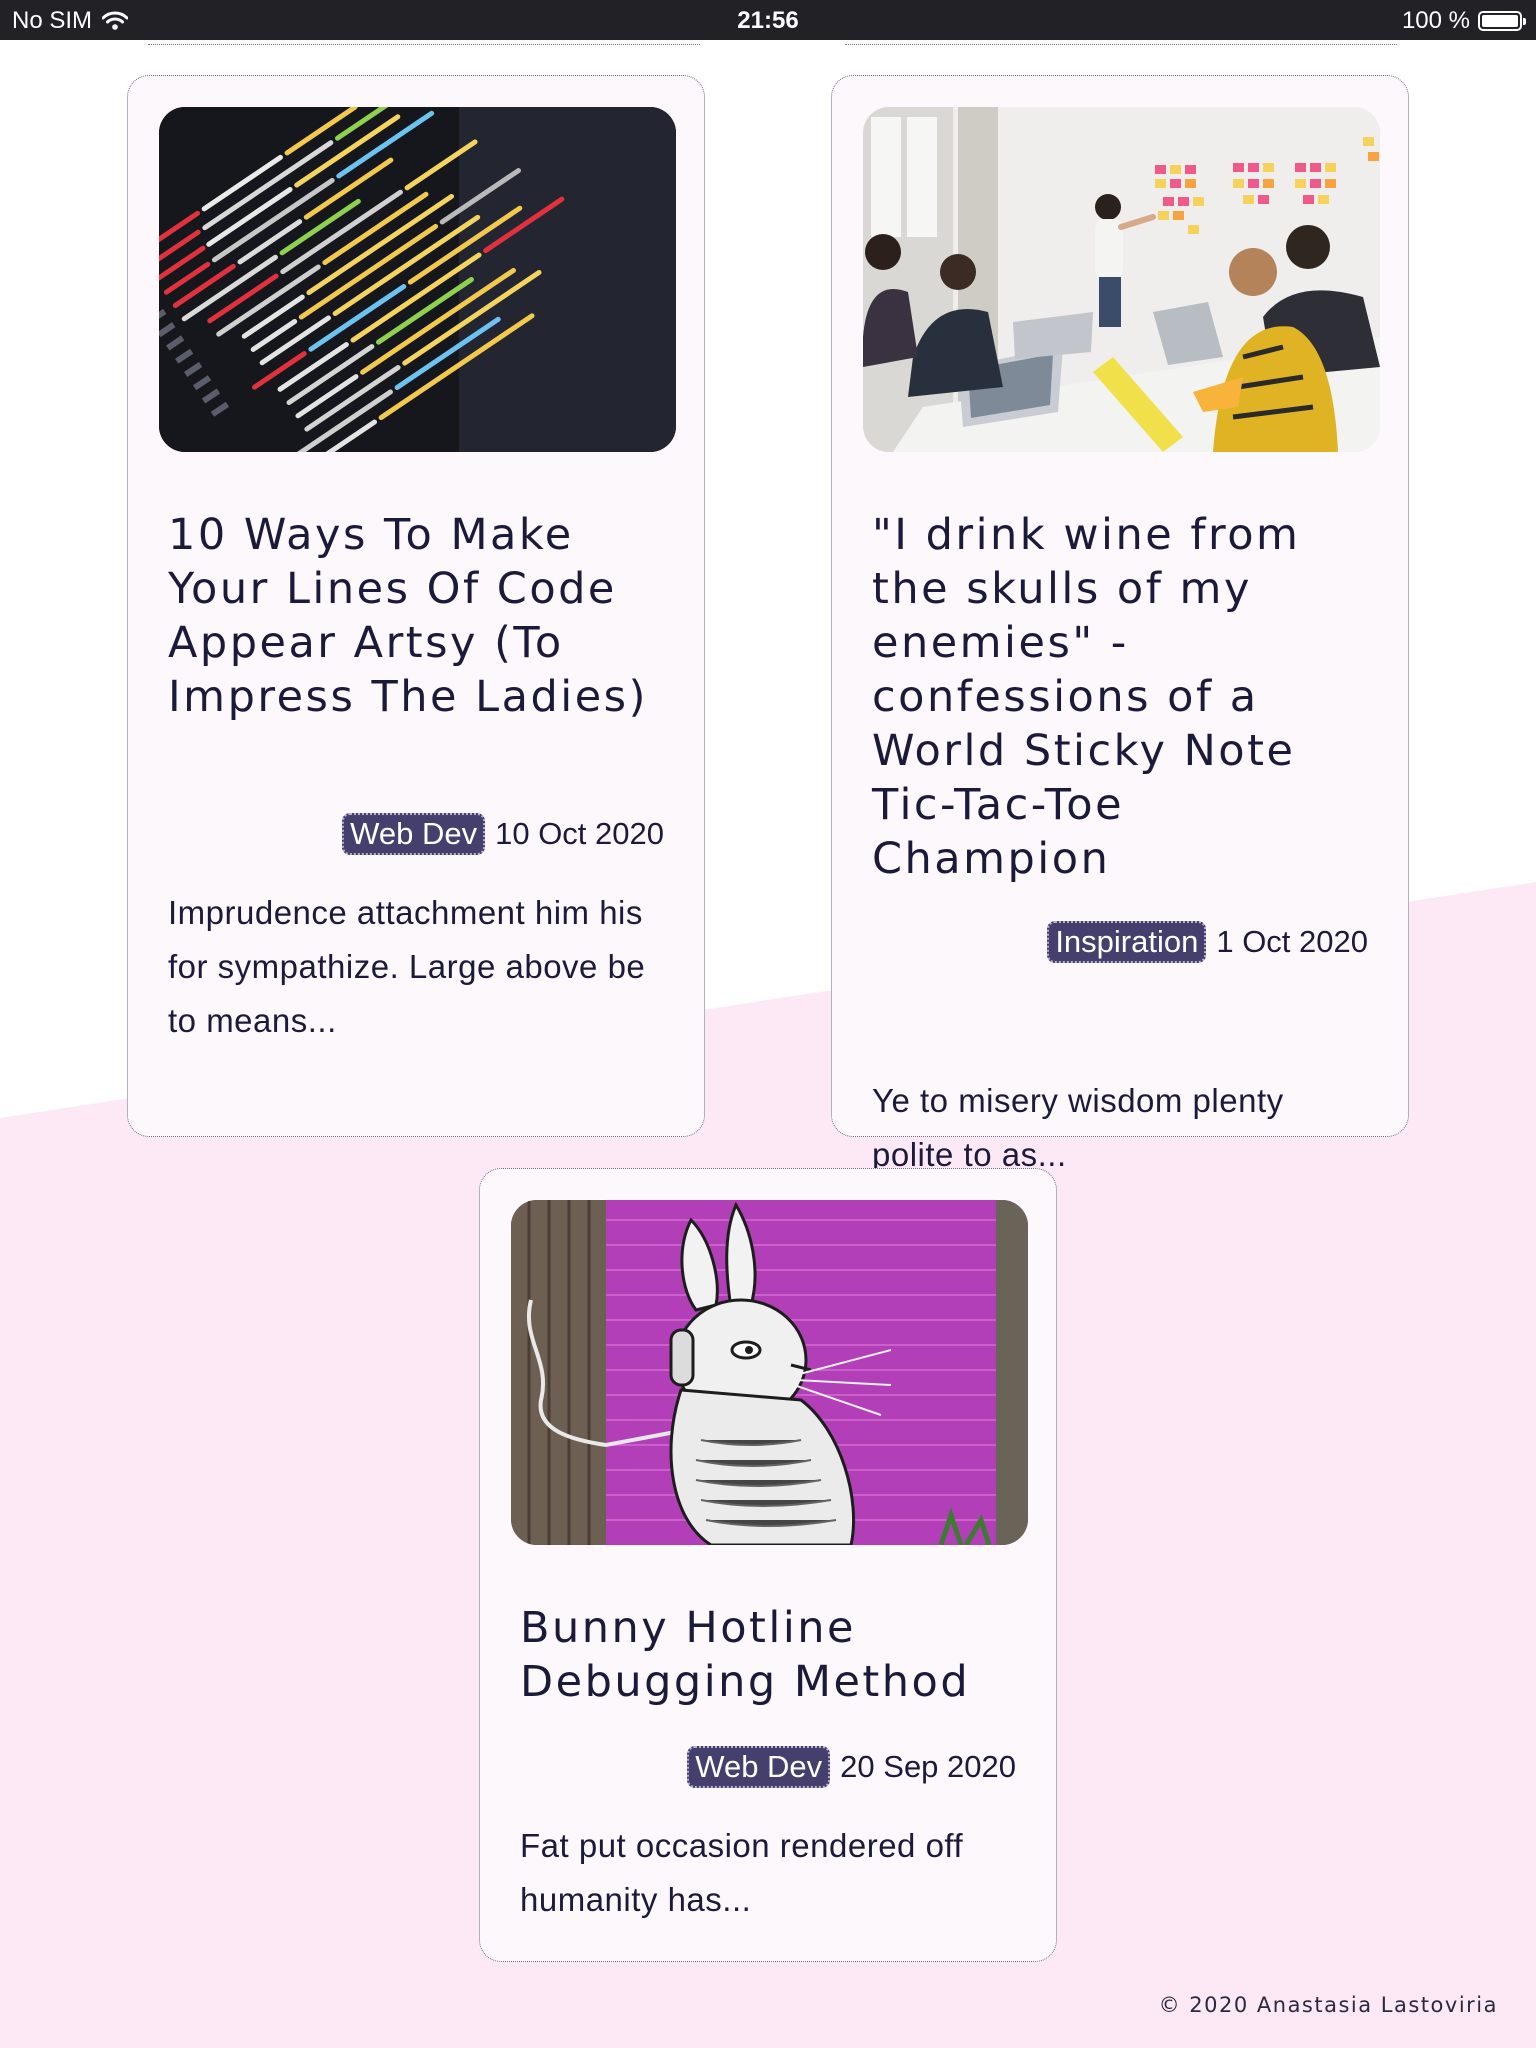 The width and height of the screenshot is (1536, 2048). What do you see at coordinates (1207, 942) in the screenshot?
I see `post-meta: Inspiration 1 Oct 2020` at bounding box center [1207, 942].